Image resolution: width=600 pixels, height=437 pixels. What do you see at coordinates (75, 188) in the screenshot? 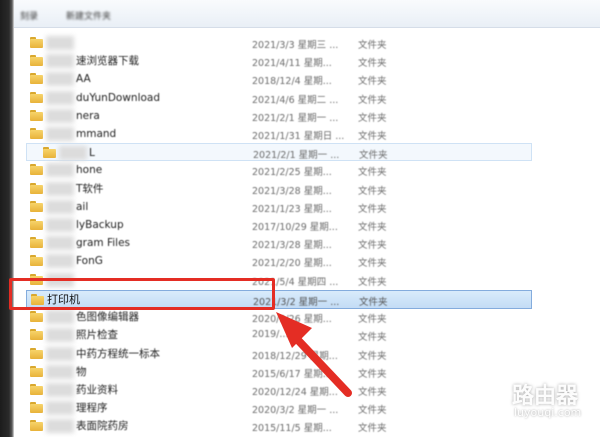
I see `file-name: T软件` at bounding box center [75, 188].